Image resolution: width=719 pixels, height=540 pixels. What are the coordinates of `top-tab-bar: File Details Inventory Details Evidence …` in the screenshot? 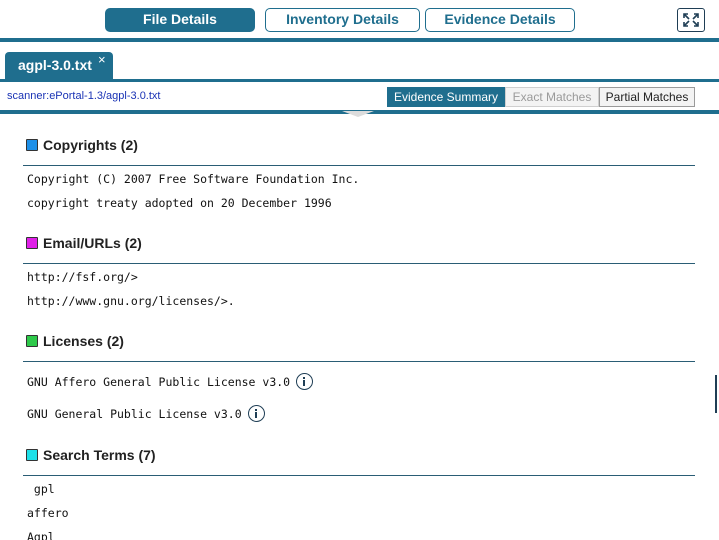 It's located at (359, 19).